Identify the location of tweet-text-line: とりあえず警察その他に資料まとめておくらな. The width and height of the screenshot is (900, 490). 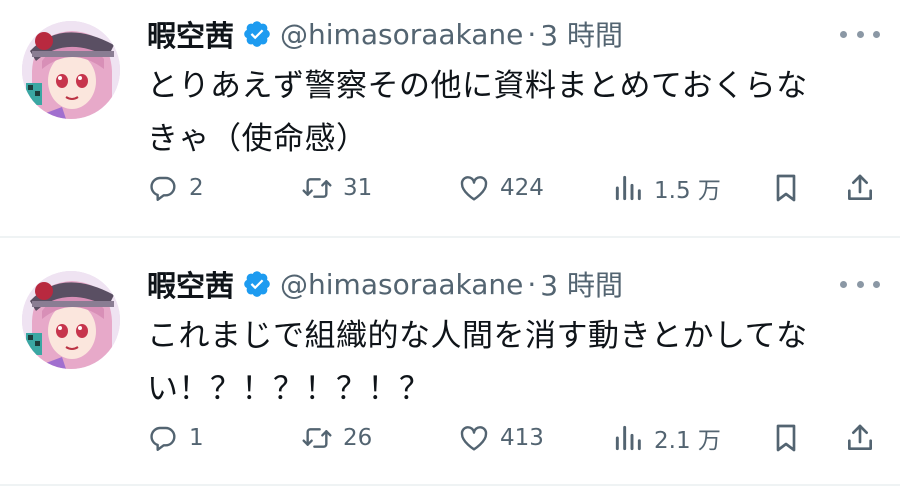
(477, 86).